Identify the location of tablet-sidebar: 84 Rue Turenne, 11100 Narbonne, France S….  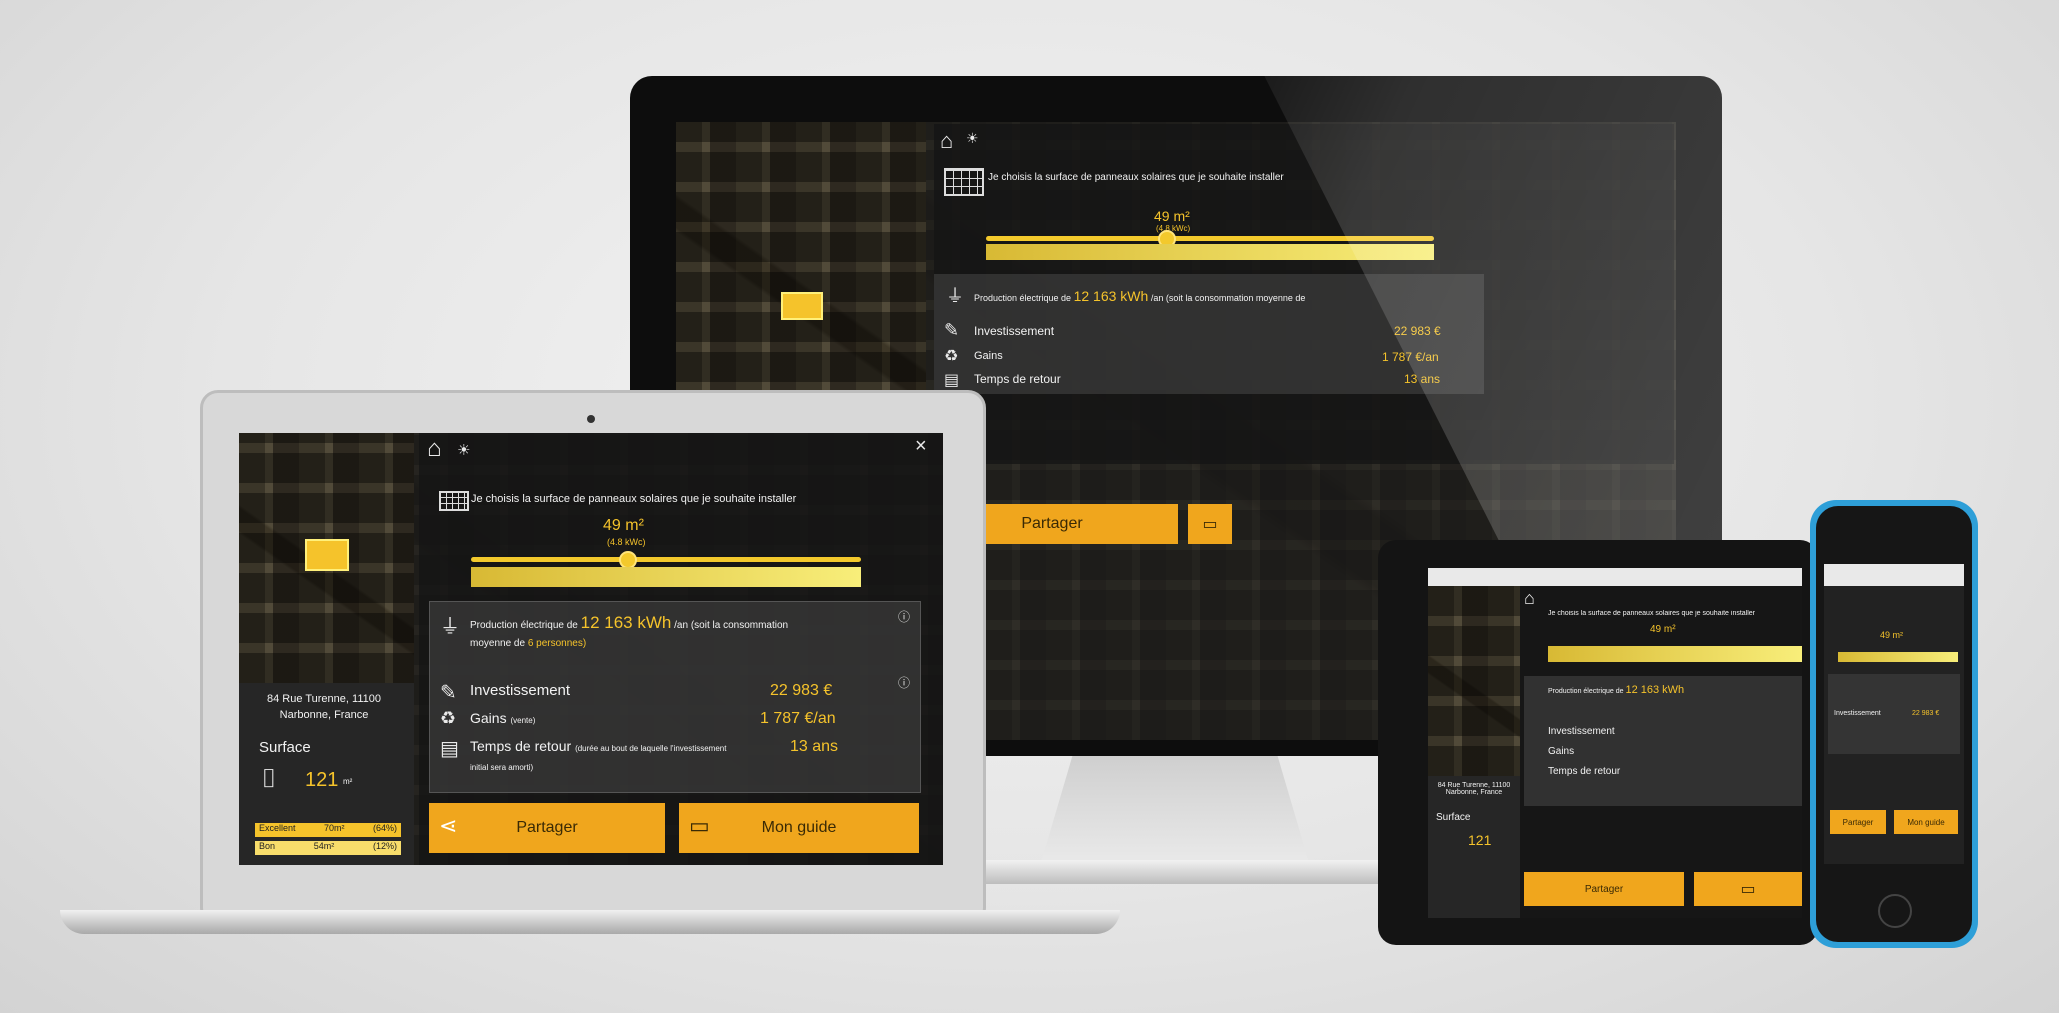
(1474, 847).